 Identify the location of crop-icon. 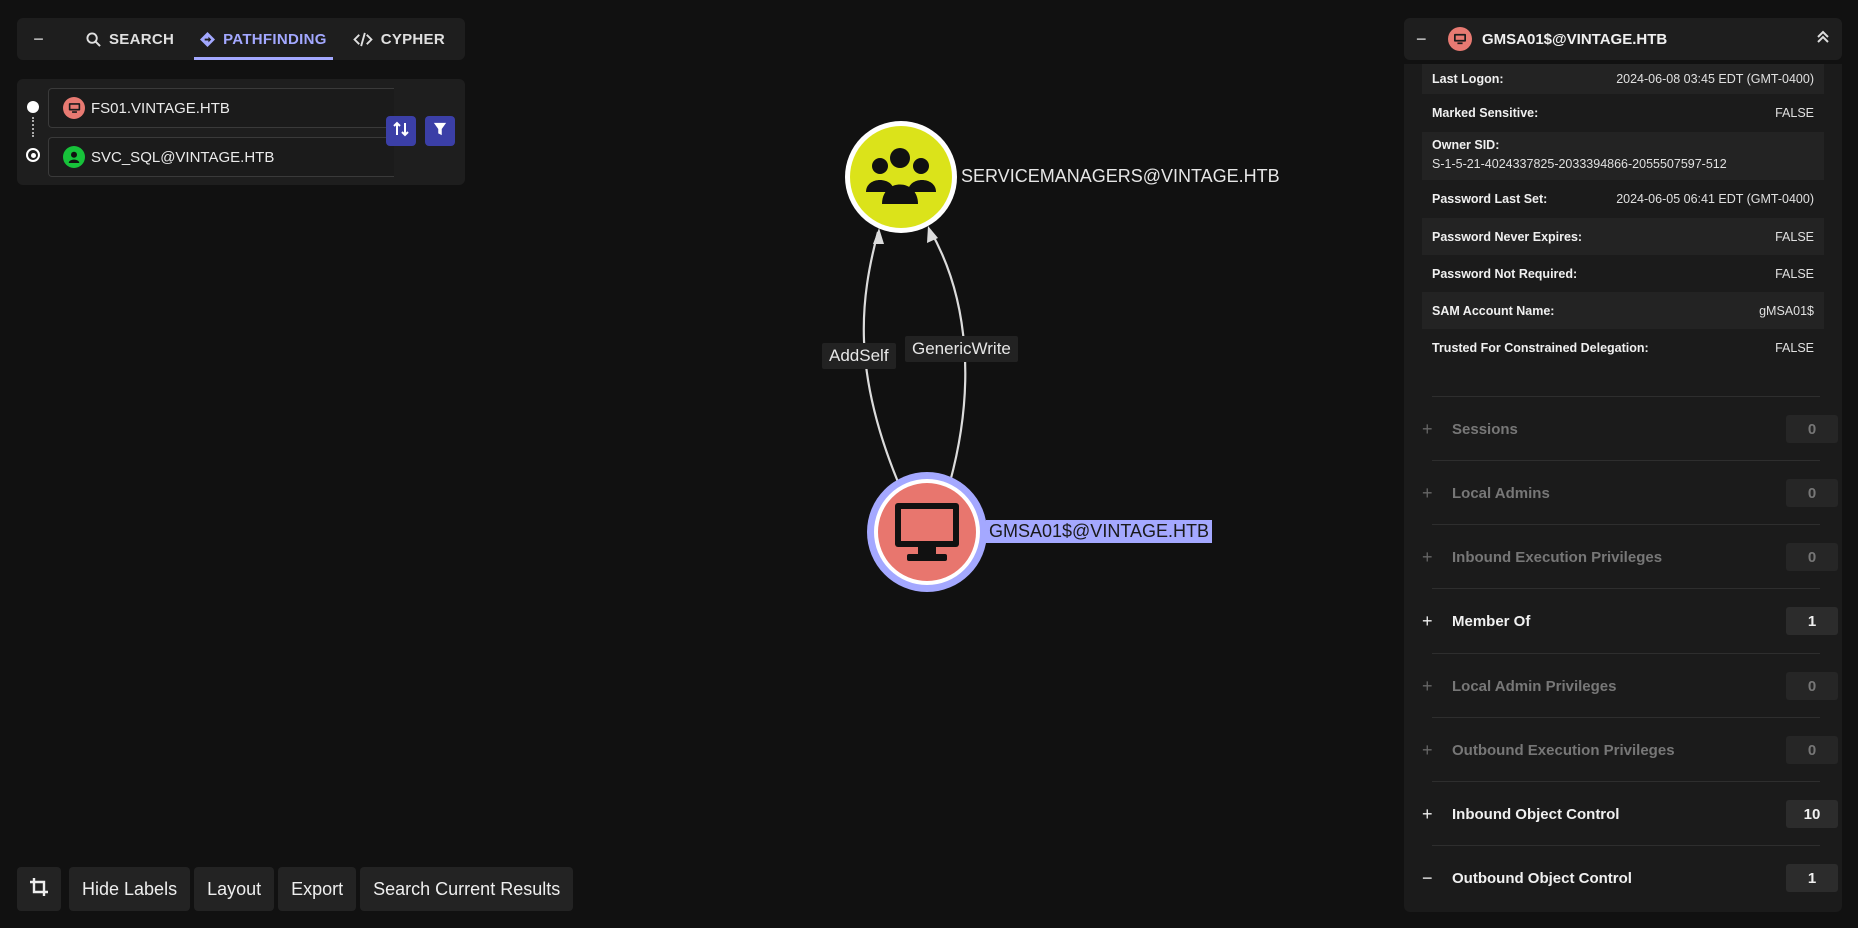
(39, 889).